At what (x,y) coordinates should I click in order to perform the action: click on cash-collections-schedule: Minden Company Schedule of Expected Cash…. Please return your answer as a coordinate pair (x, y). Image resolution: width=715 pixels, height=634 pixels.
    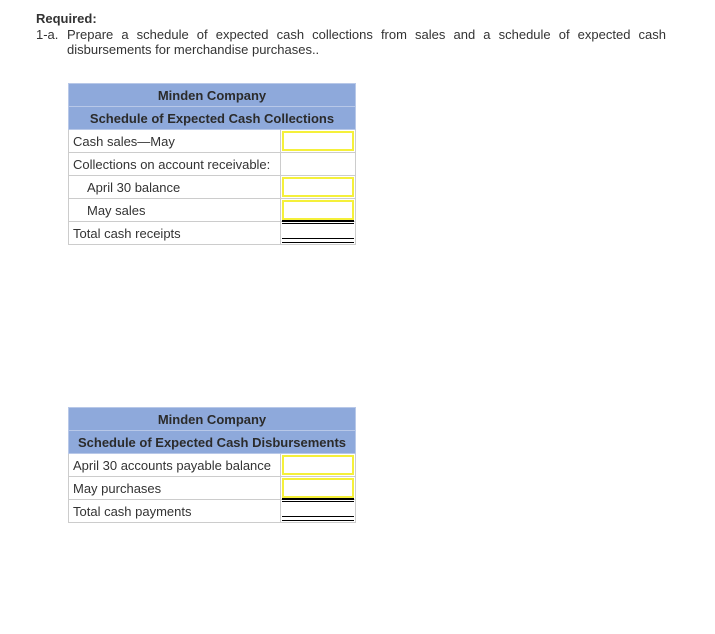
    Looking at the image, I should click on (212, 164).